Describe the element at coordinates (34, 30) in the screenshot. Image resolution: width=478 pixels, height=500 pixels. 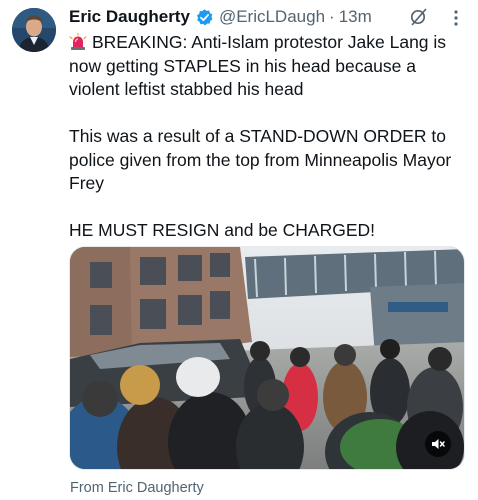
I see `avatar` at that location.